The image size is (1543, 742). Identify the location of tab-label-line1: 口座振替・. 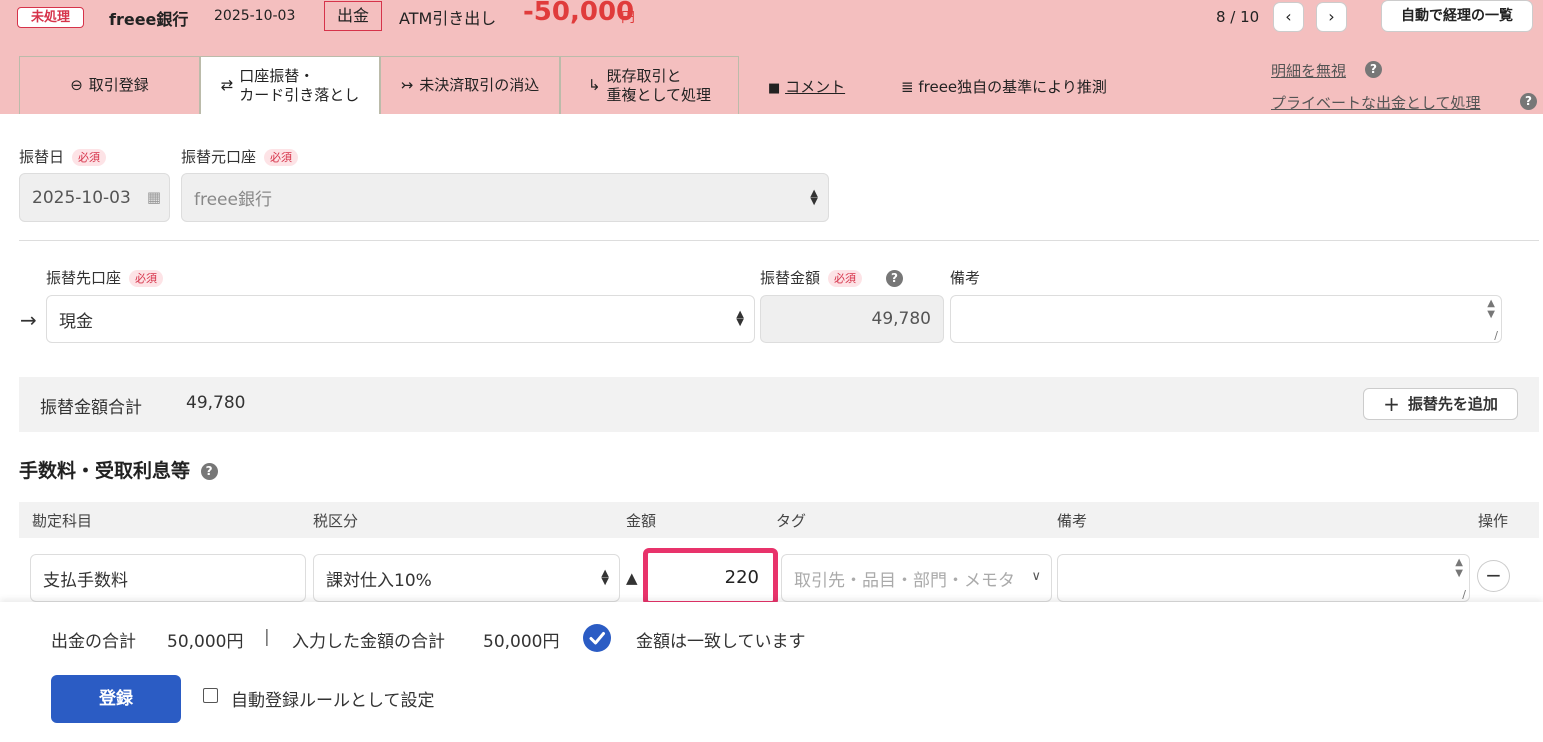
(277, 75).